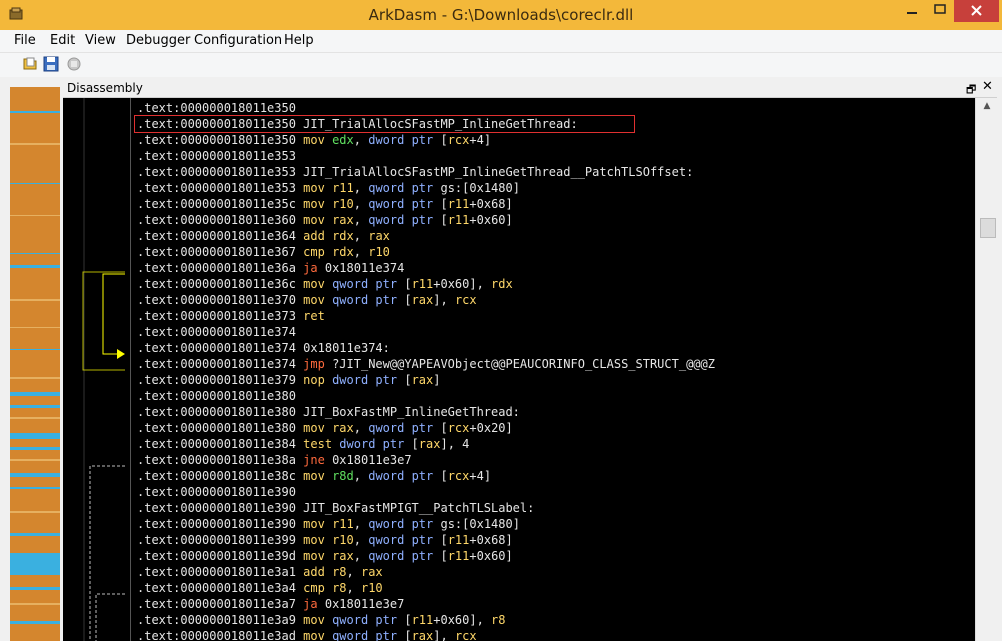  Describe the element at coordinates (216, 492) in the screenshot. I see `code-line: .text:000000018011e390` at that location.